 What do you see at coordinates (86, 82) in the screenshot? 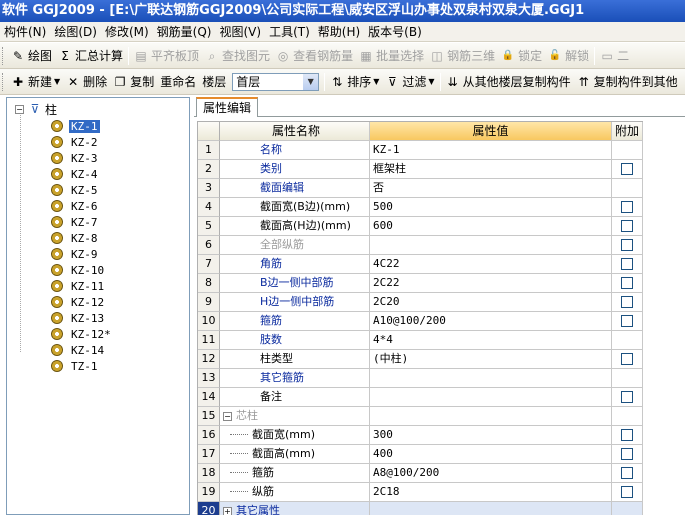
I see `delete-button: ✕ 删除` at bounding box center [86, 82].